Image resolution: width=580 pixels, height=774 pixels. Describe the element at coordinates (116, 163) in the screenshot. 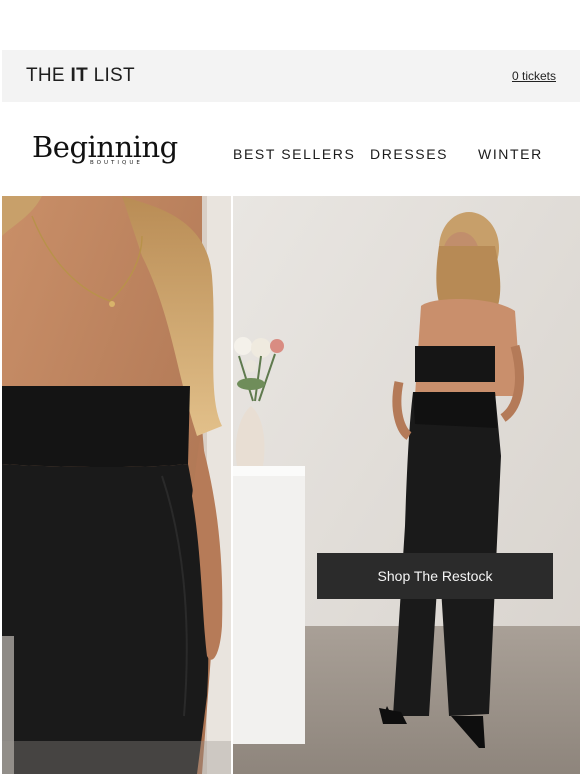

I see `logo-subtitle: BOUTIQUE` at that location.